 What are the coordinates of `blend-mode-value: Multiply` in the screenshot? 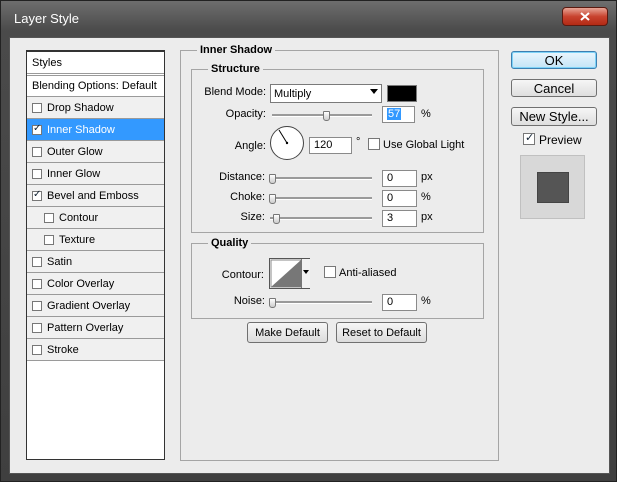 It's located at (293, 93).